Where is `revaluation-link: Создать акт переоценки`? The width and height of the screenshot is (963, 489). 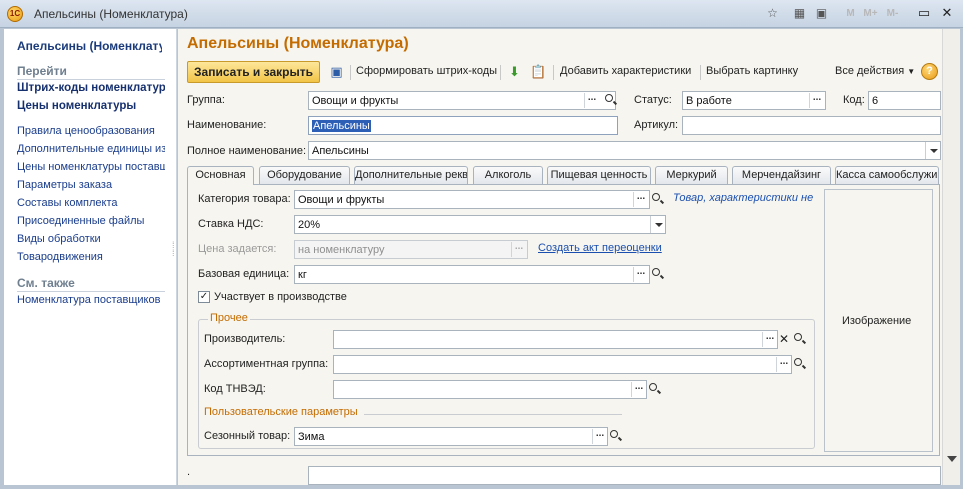 revaluation-link: Создать акт переоценки is located at coordinates (600, 248).